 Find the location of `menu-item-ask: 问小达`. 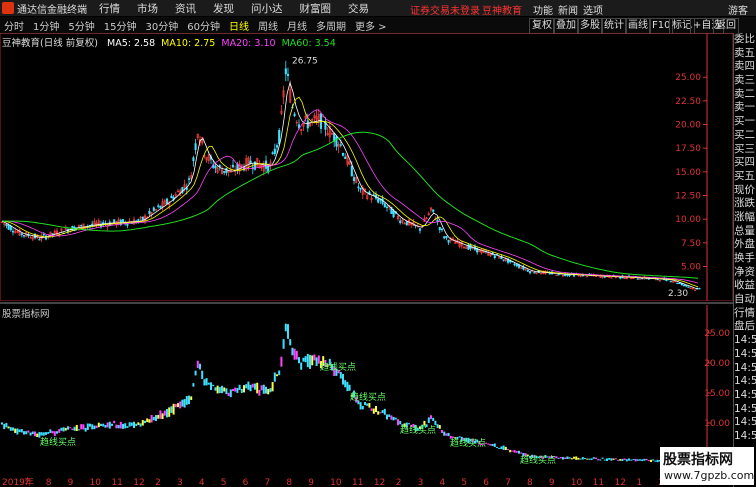

menu-item-ask: 问小达 is located at coordinates (267, 8).